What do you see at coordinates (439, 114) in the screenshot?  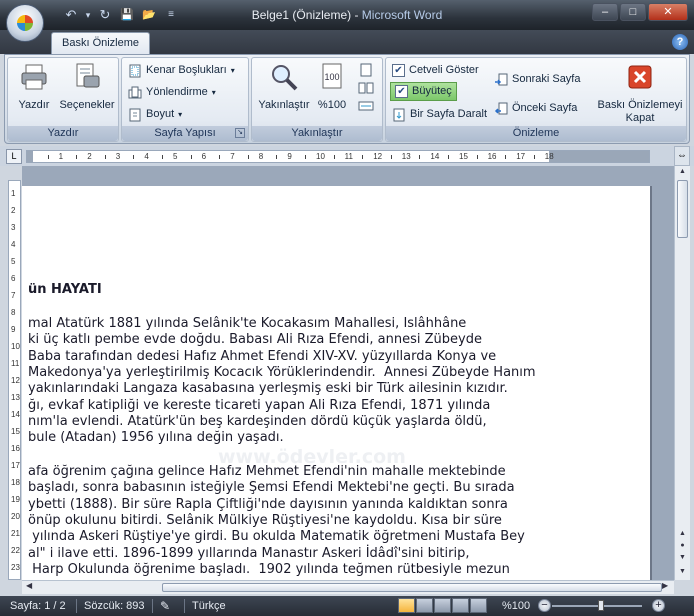 I see `shrink-one-page-button: Bir Sayfa Daralt` at bounding box center [439, 114].